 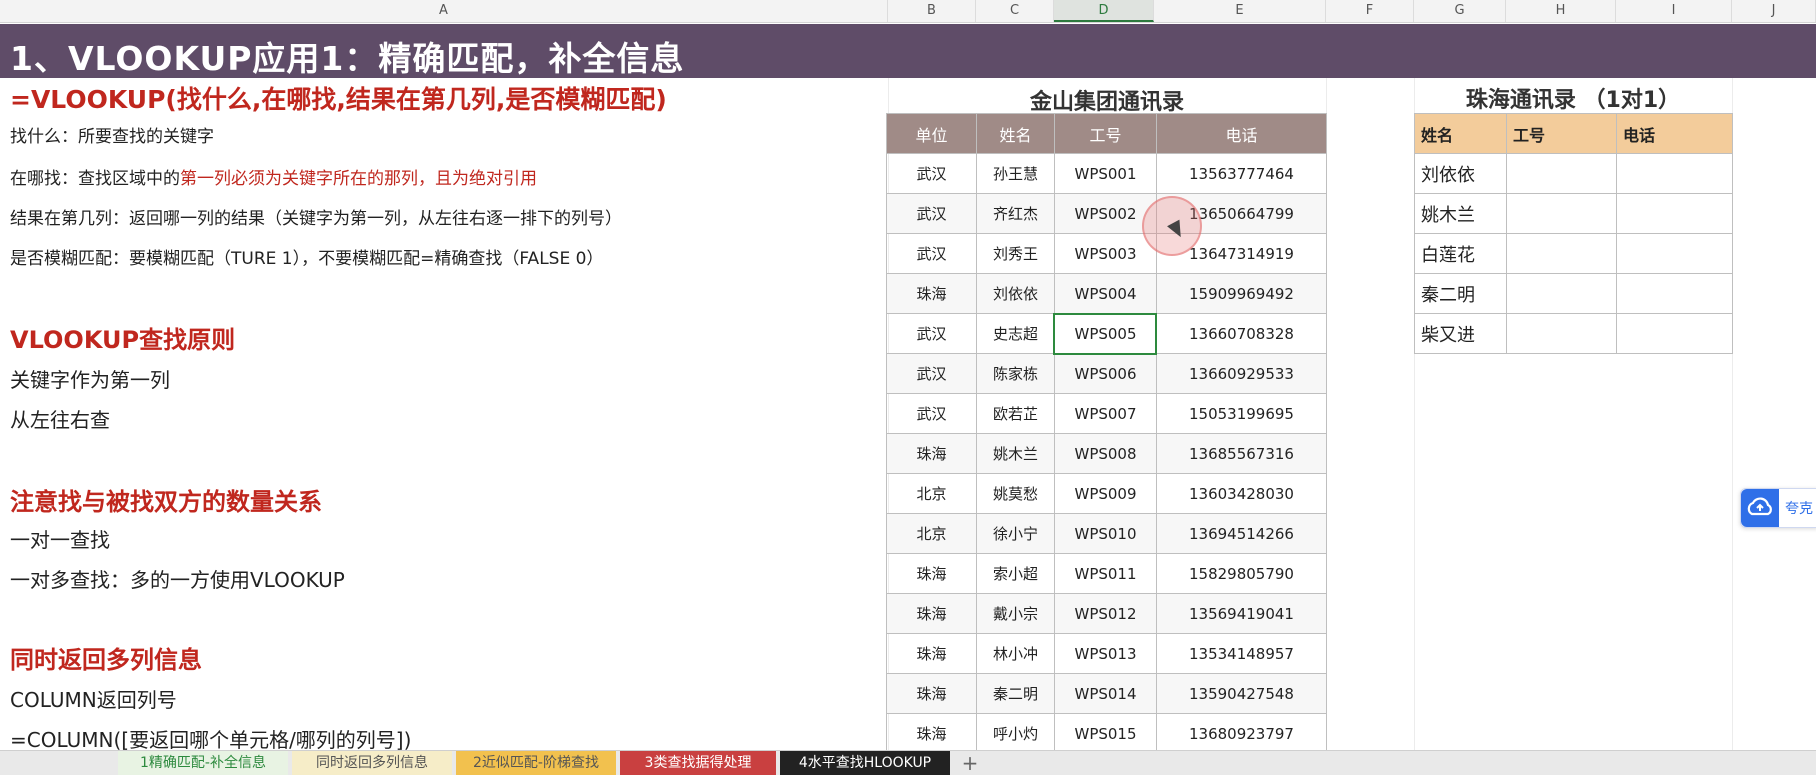 I want to click on principle-heading: VLOOKUP查找原则, so click(x=122, y=337).